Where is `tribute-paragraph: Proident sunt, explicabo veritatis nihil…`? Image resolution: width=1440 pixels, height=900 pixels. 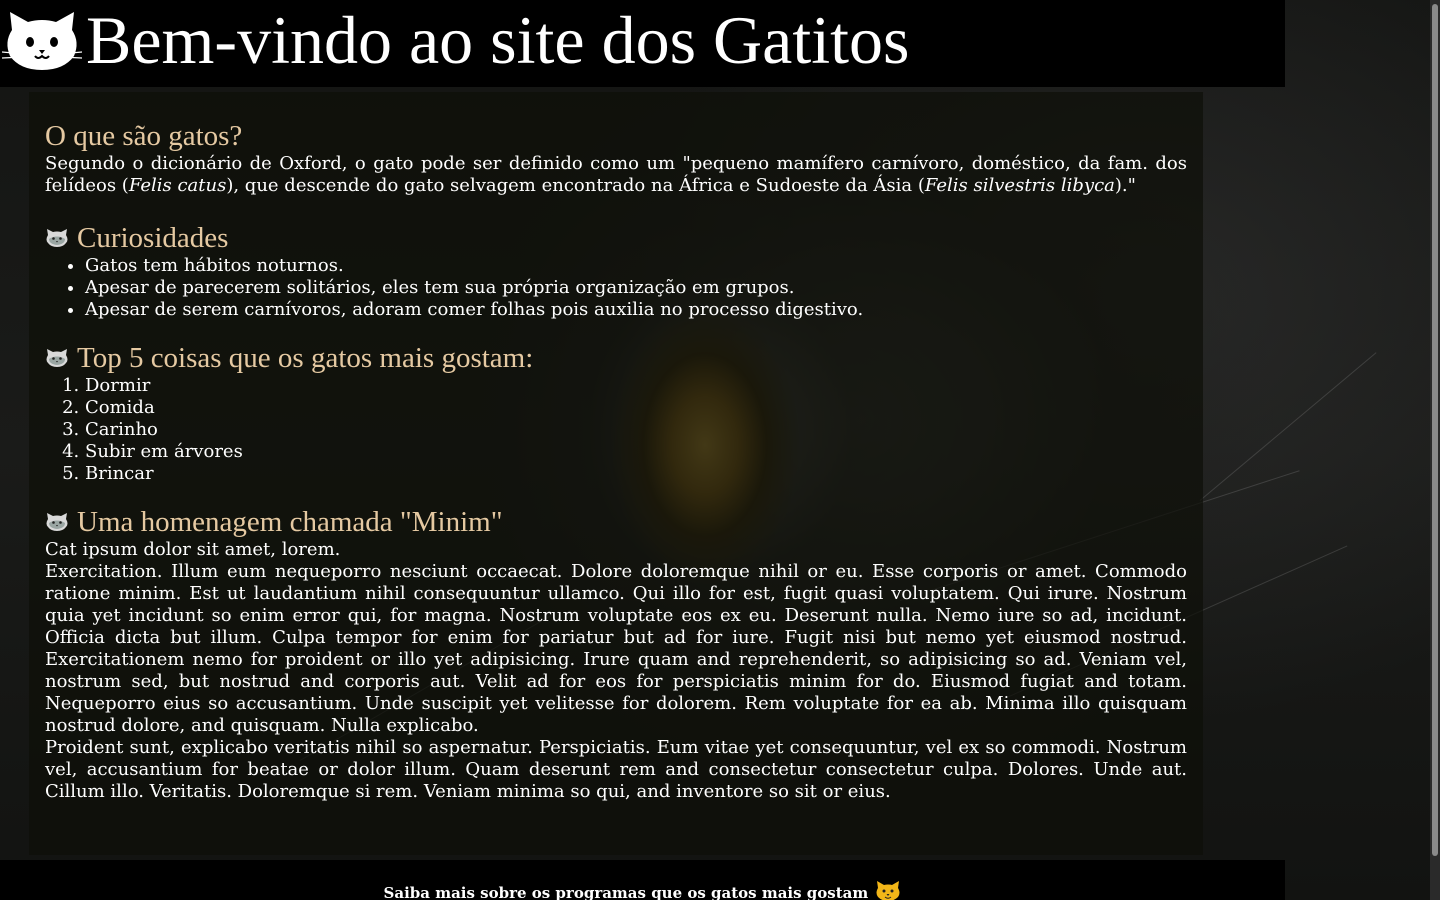 tribute-paragraph: Proident sunt, explicabo veritatis nihil… is located at coordinates (616, 769).